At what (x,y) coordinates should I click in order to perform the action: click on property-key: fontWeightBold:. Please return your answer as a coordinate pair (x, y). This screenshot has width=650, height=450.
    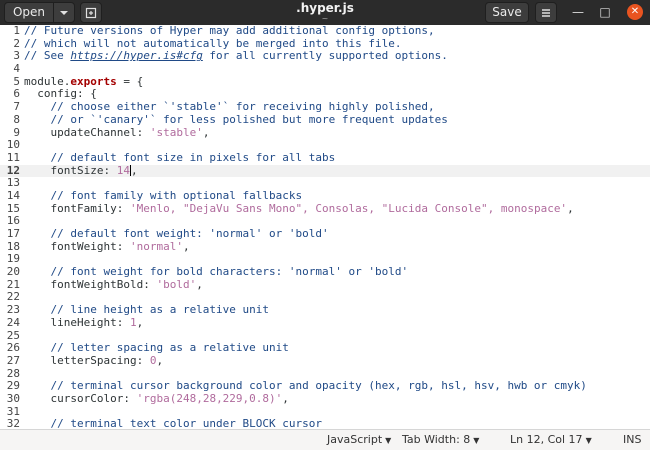
    Looking at the image, I should click on (90, 284).